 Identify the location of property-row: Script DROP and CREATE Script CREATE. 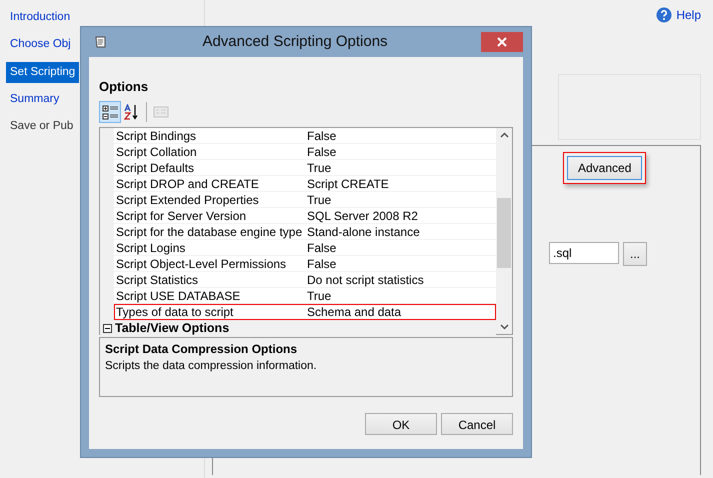
(305, 184).